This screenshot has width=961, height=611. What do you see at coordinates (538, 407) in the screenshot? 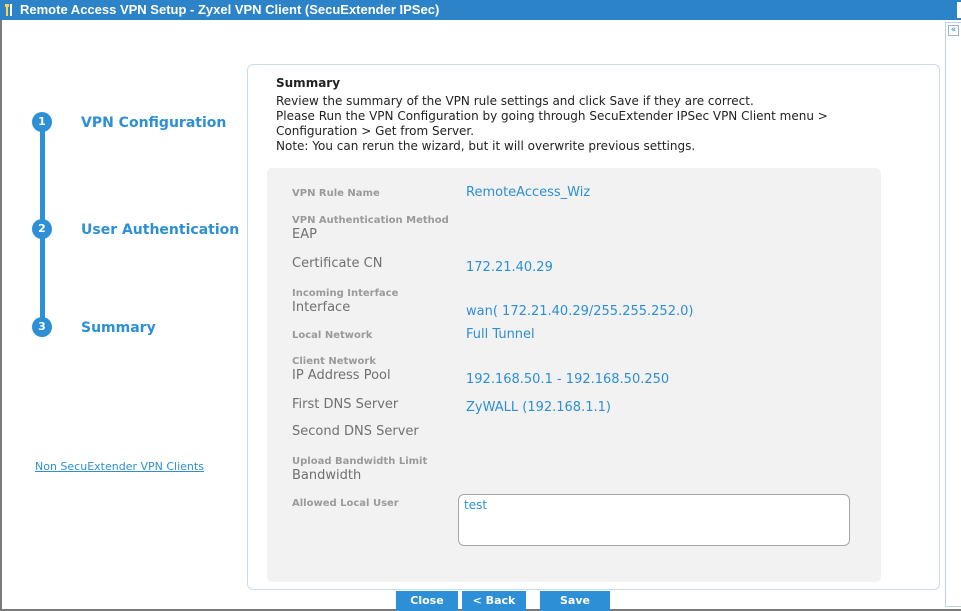
I see `first-dns-value: ZyWALL (192.168.1.1)` at bounding box center [538, 407].